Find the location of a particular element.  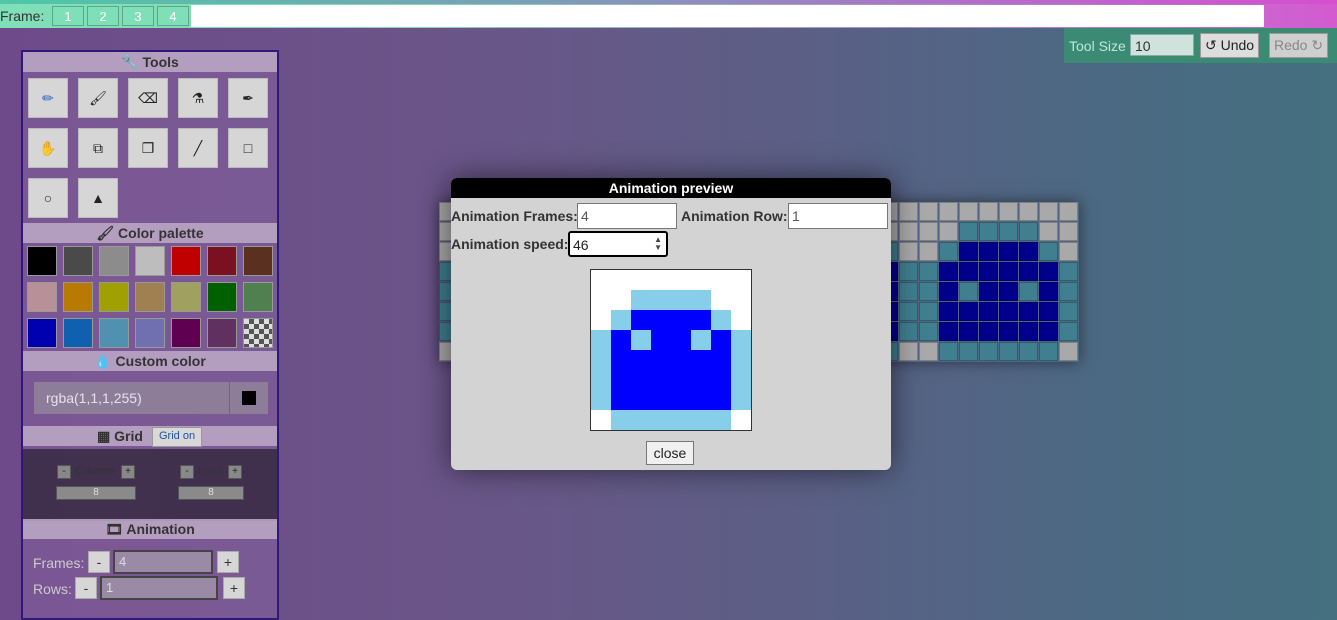

pencil-tool-button: ✏ is located at coordinates (48, 98).